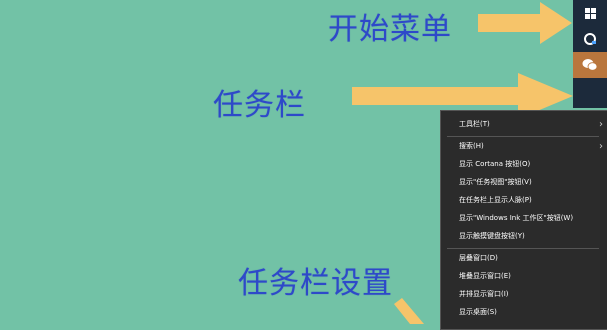 The image size is (607, 330). Describe the element at coordinates (471, 146) in the screenshot. I see `menu-item-label: 搜索(H)` at that location.